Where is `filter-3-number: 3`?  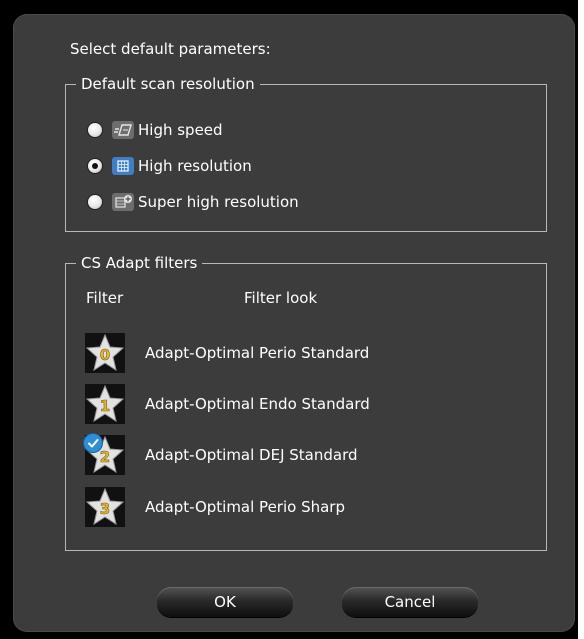
filter-3-number: 3 is located at coordinates (105, 509).